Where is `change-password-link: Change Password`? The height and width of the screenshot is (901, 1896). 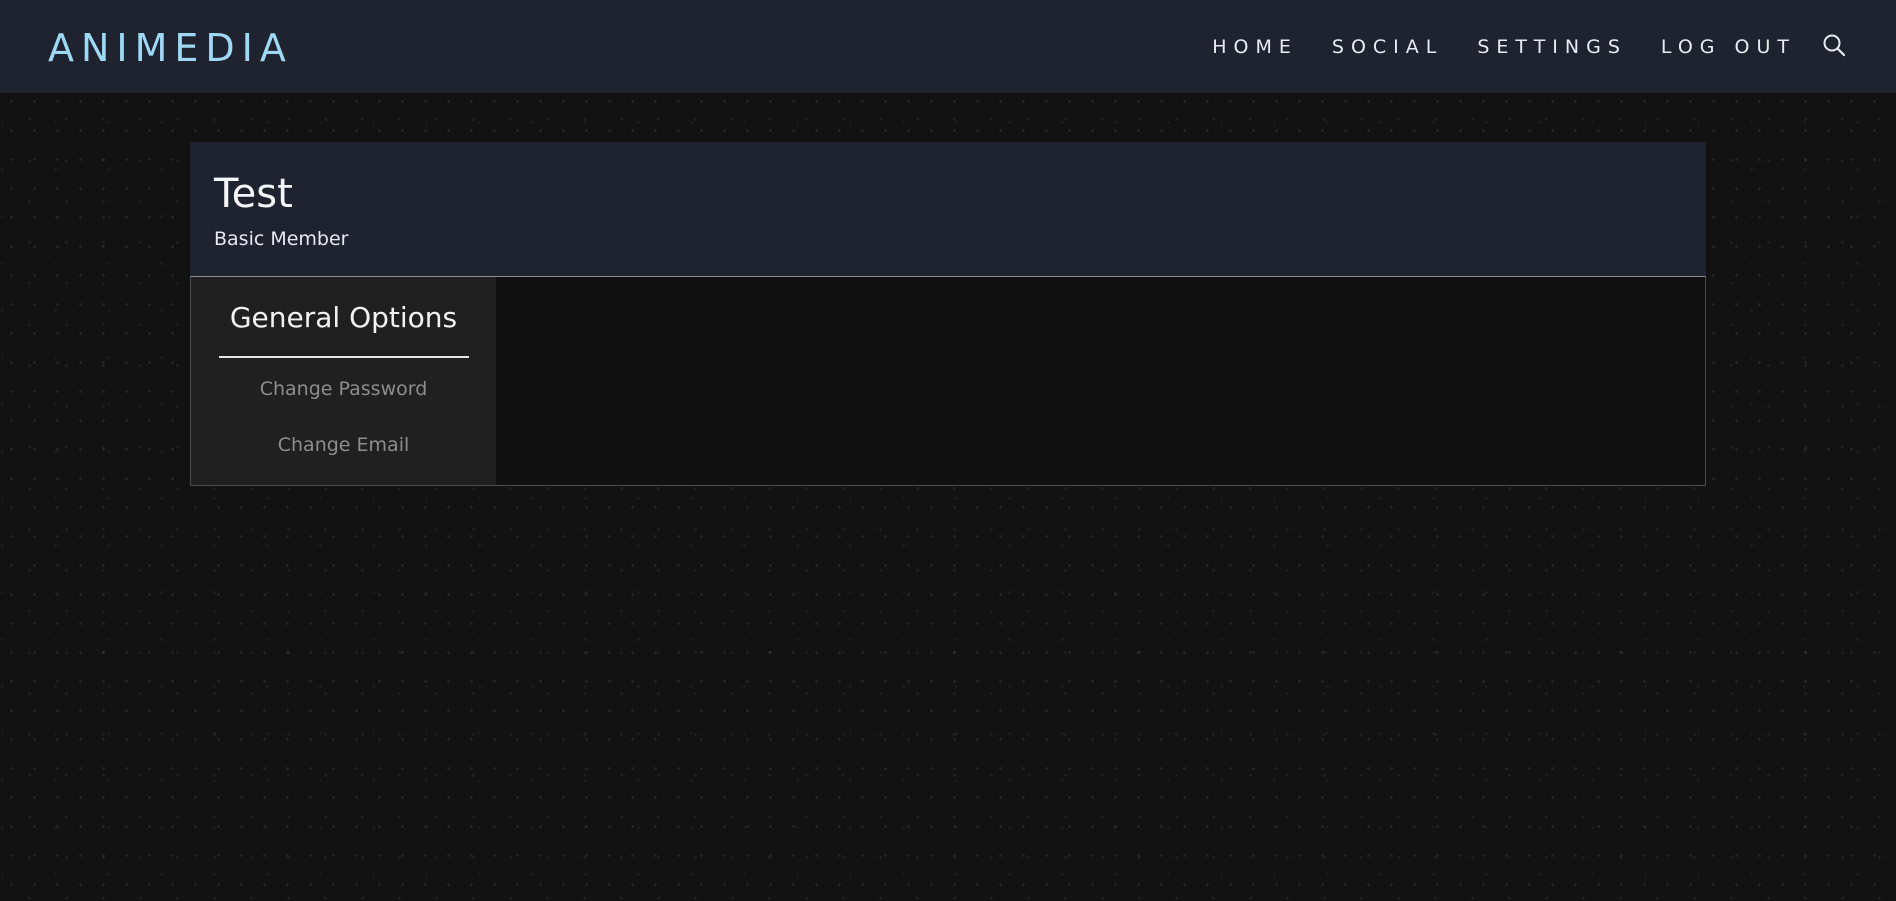
change-password-link: Change Password is located at coordinates (344, 389).